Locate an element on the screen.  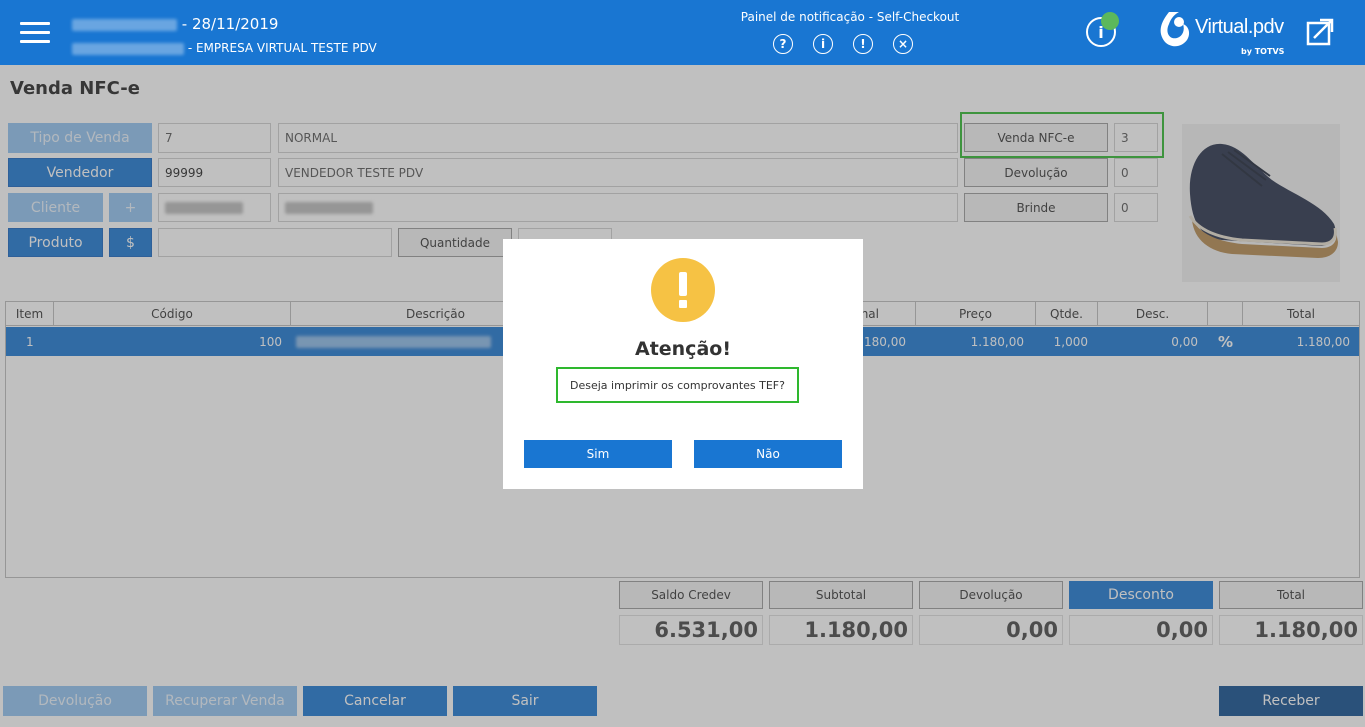
redacted-cnpj is located at coordinates (128, 48).